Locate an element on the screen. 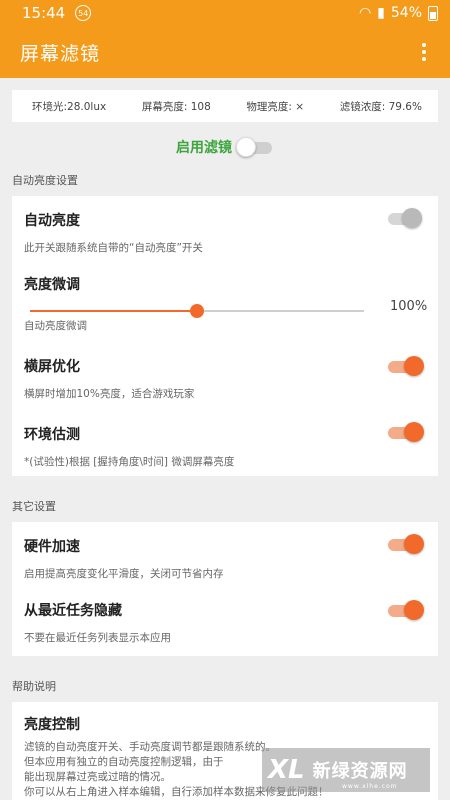 This screenshot has width=450, height=800. env-estimate-desc: *(试验性)根据 [握持角度\时间] 微调屏幕亮度 is located at coordinates (129, 462).